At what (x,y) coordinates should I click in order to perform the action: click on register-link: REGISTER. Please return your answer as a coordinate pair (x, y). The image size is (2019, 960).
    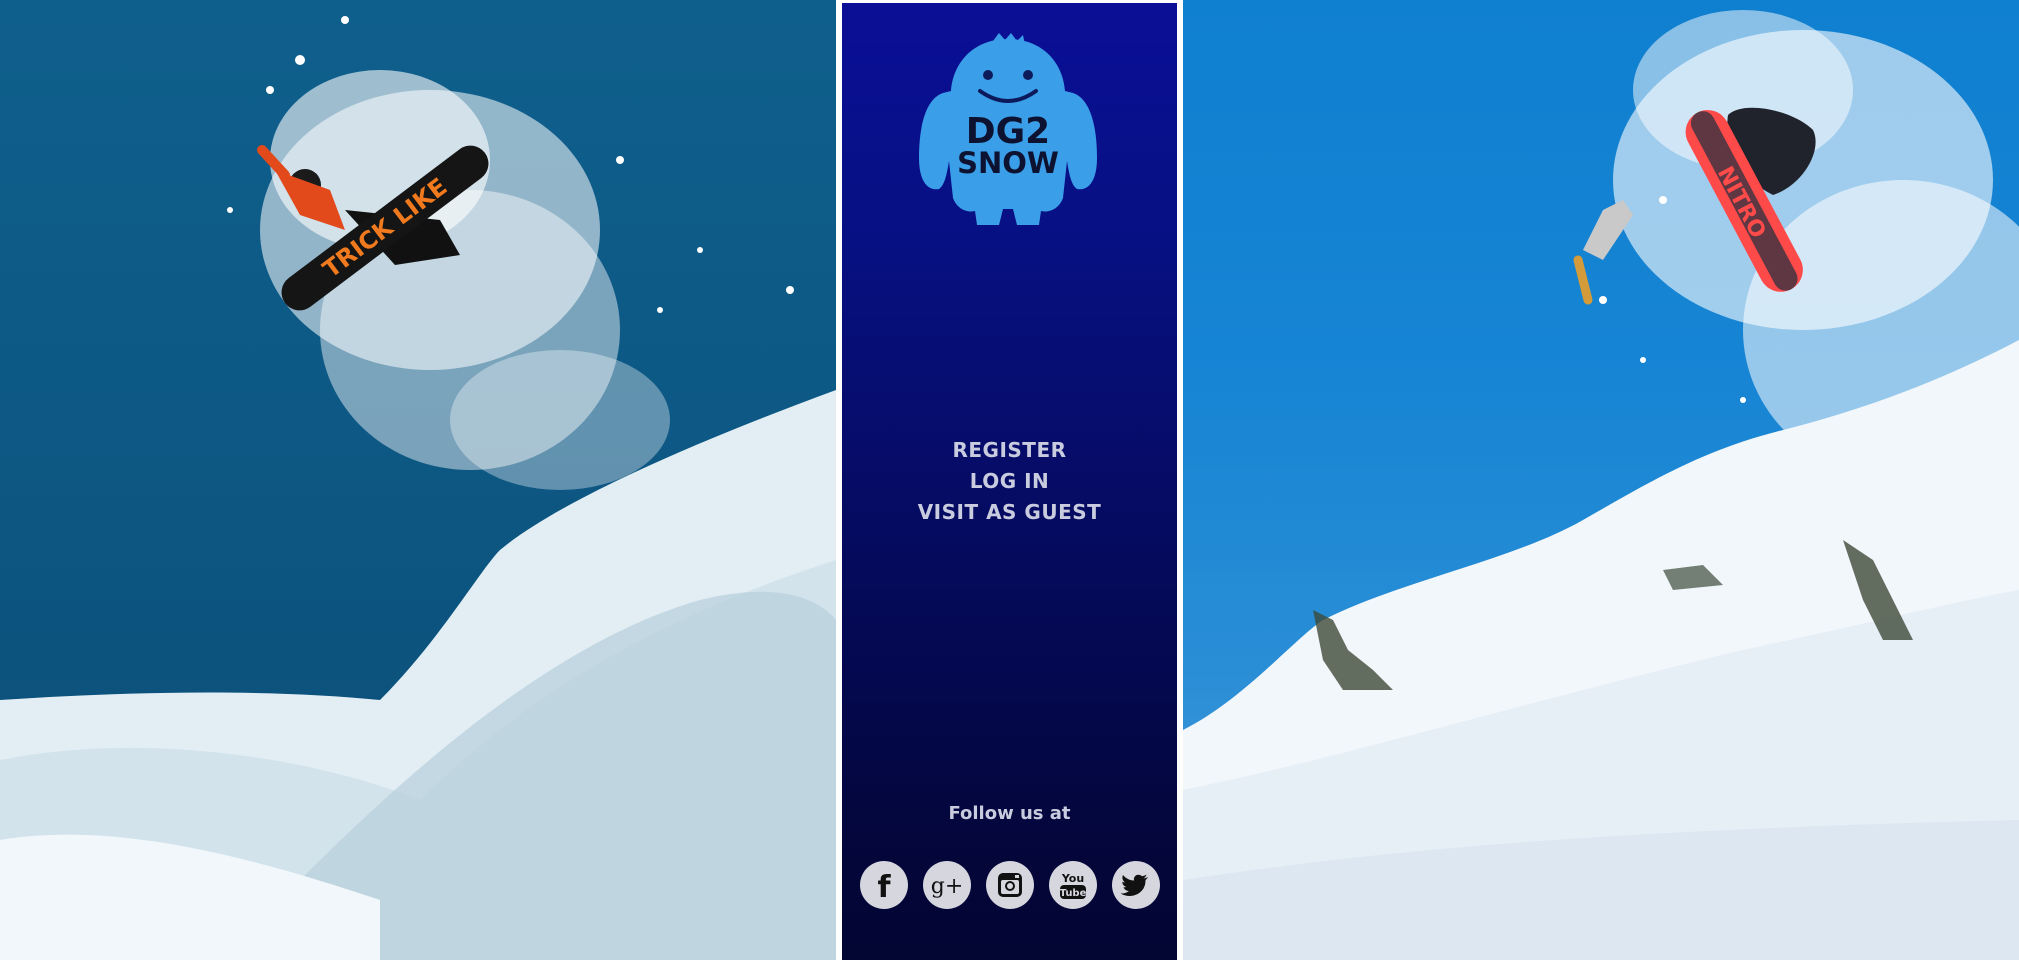
    Looking at the image, I should click on (1009, 450).